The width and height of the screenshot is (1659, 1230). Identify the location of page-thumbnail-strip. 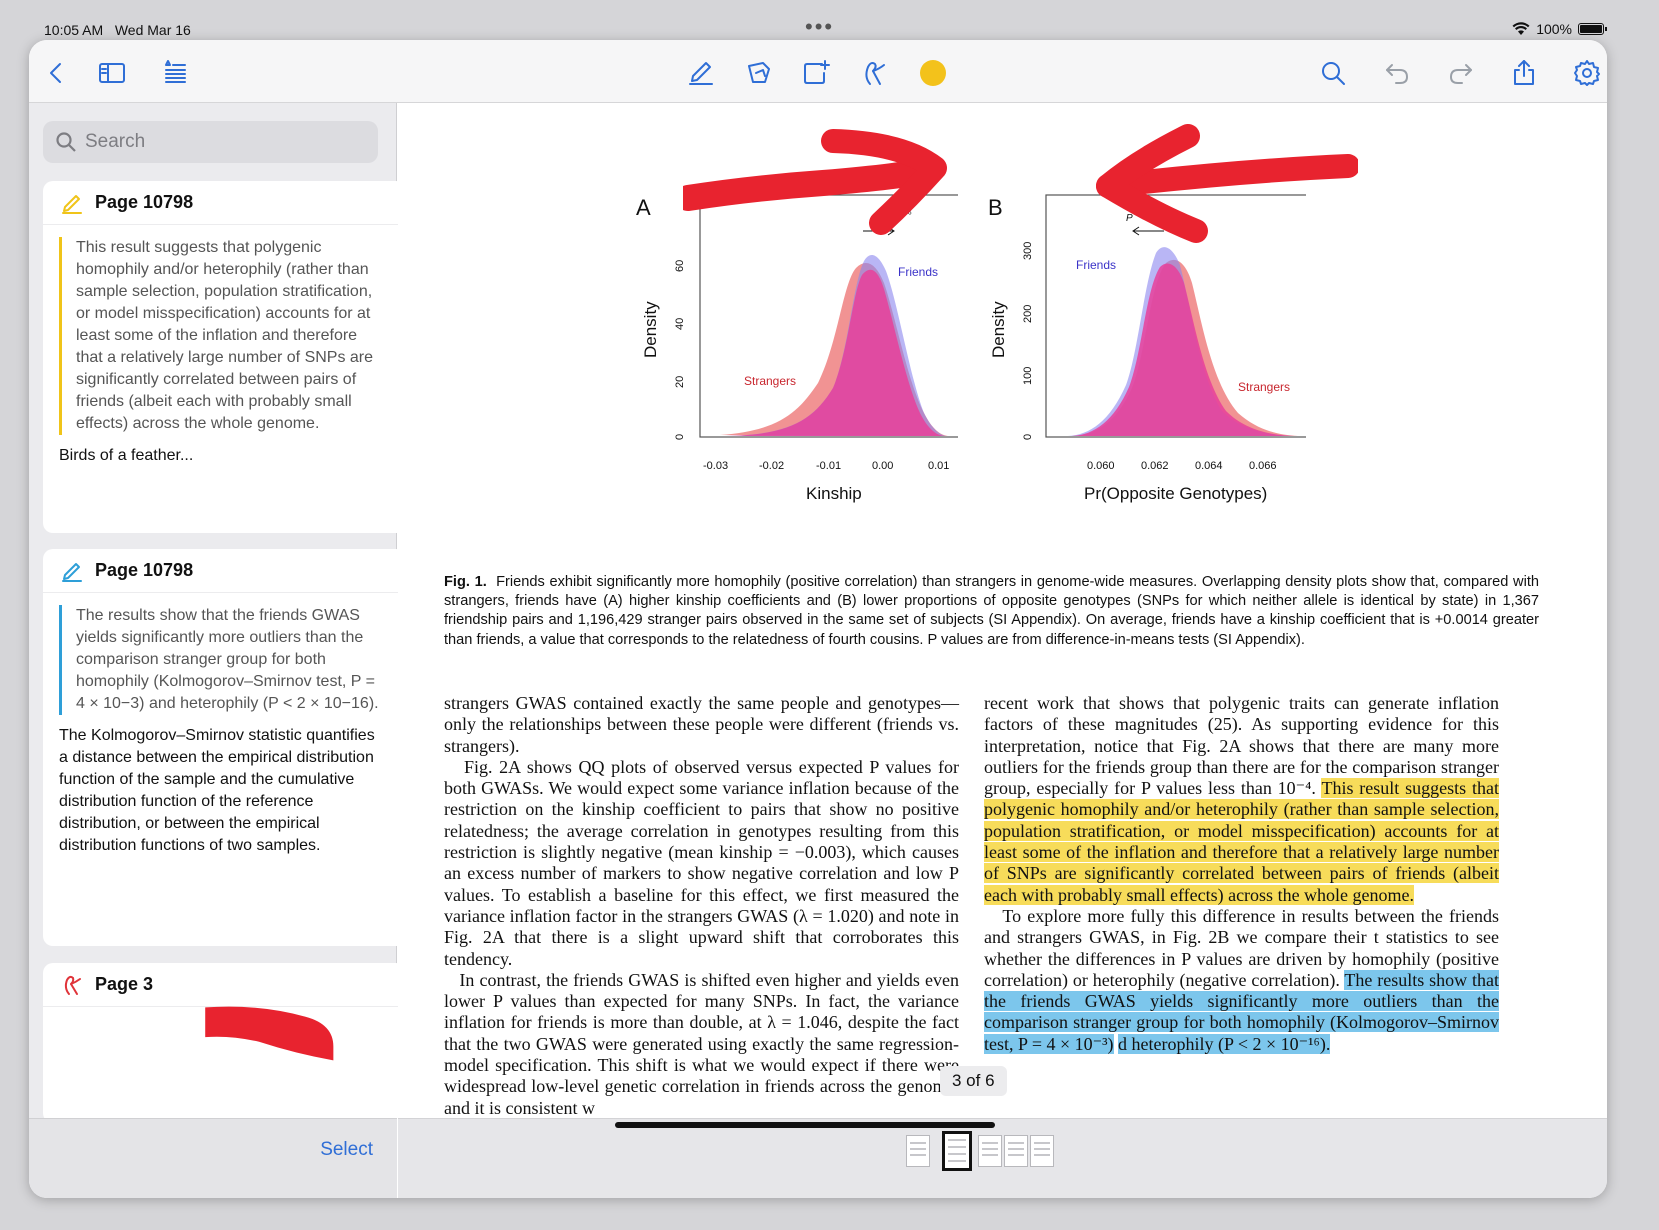
(1002, 1158).